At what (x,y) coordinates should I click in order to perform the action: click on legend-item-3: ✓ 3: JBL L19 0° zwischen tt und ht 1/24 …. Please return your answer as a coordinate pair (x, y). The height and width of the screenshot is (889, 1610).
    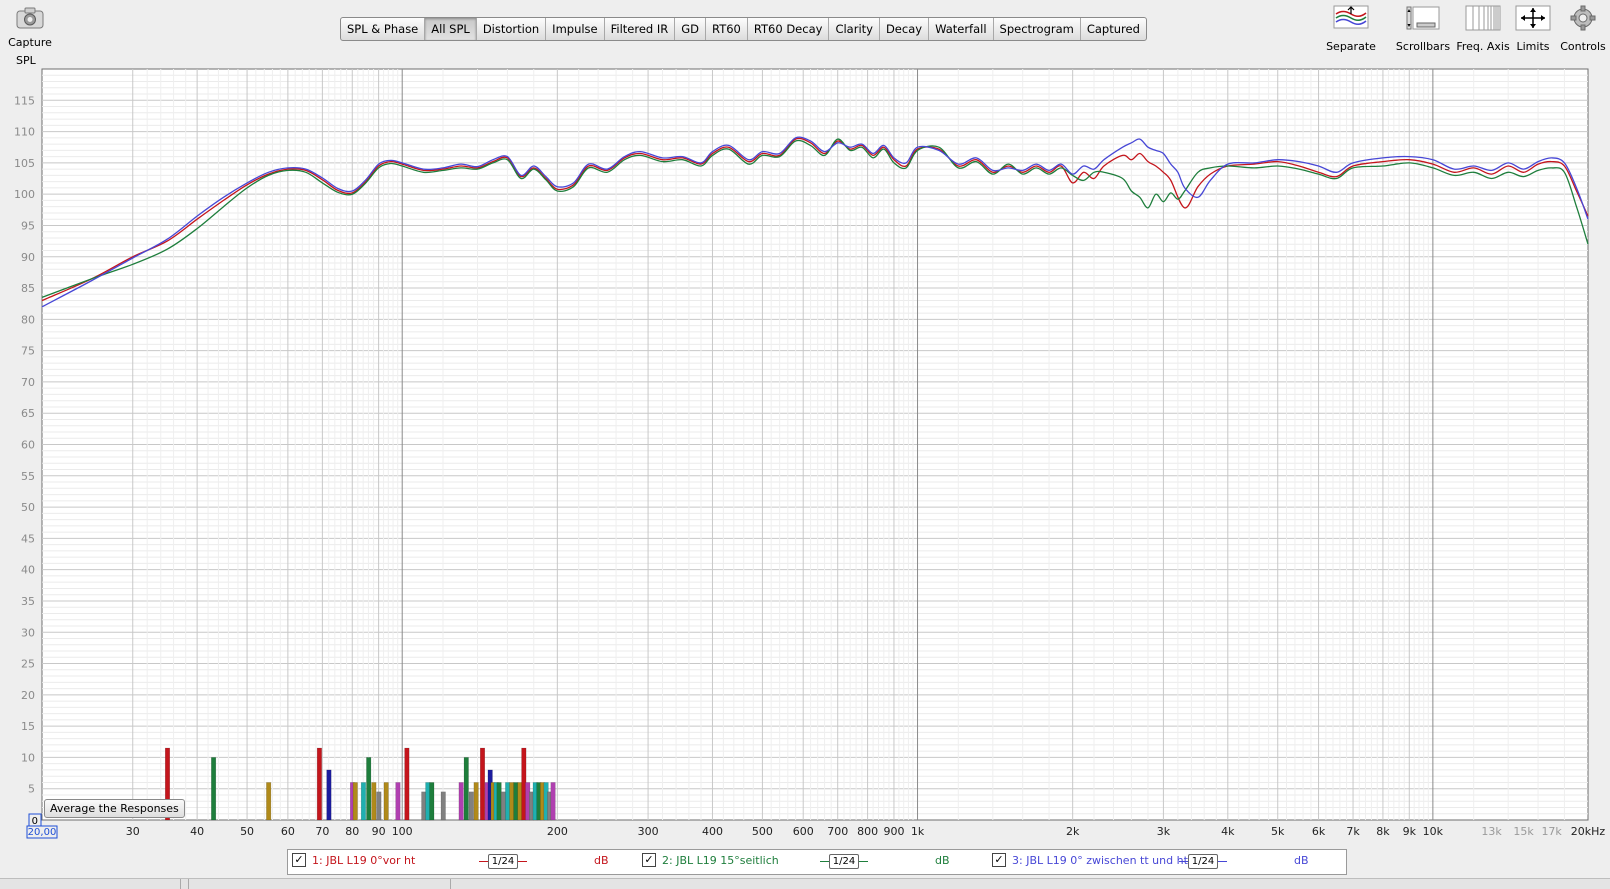
    Looking at the image, I should click on (1167, 862).